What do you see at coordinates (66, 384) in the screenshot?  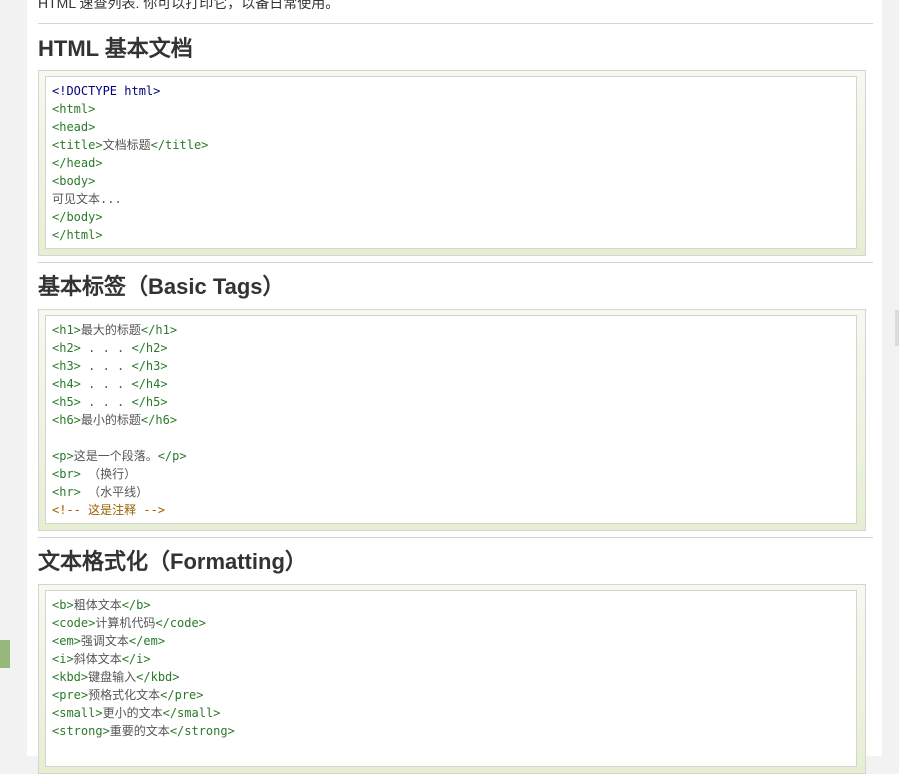 I see `code-open-tag: <h4>` at bounding box center [66, 384].